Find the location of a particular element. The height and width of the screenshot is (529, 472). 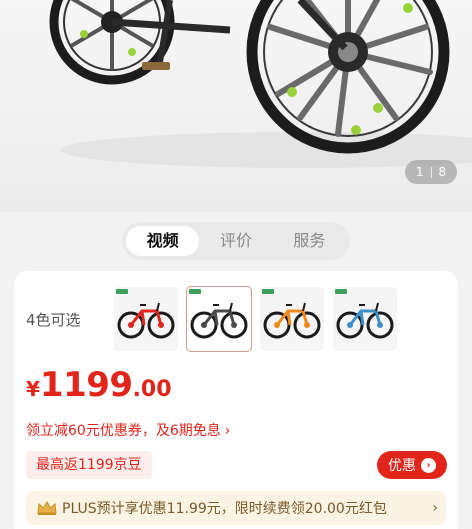

price-integer: 1199 is located at coordinates (86, 385).